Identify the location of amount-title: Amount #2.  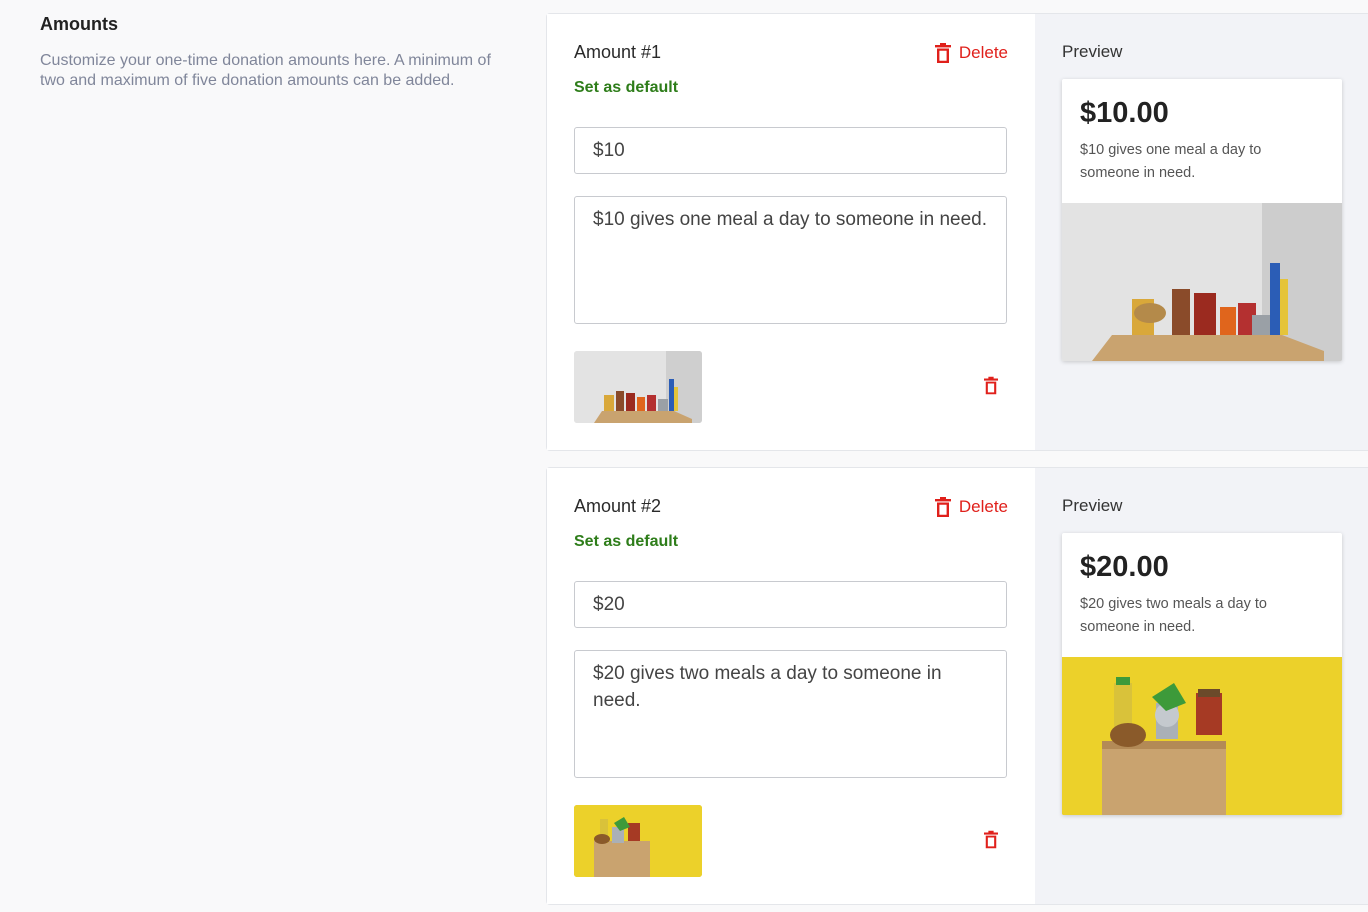
(618, 506).